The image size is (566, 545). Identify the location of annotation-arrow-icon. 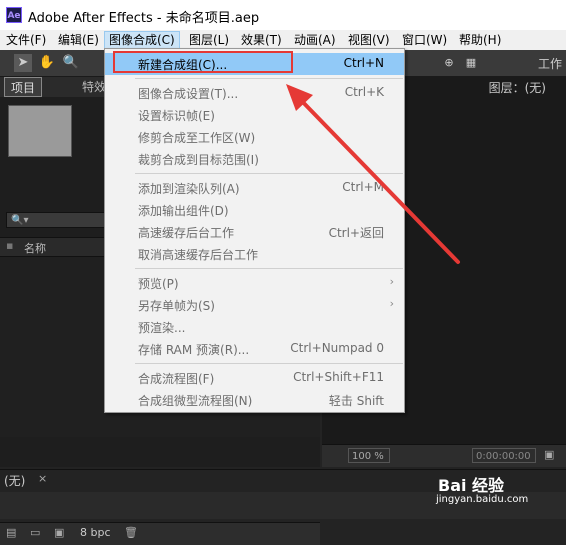
(373, 174).